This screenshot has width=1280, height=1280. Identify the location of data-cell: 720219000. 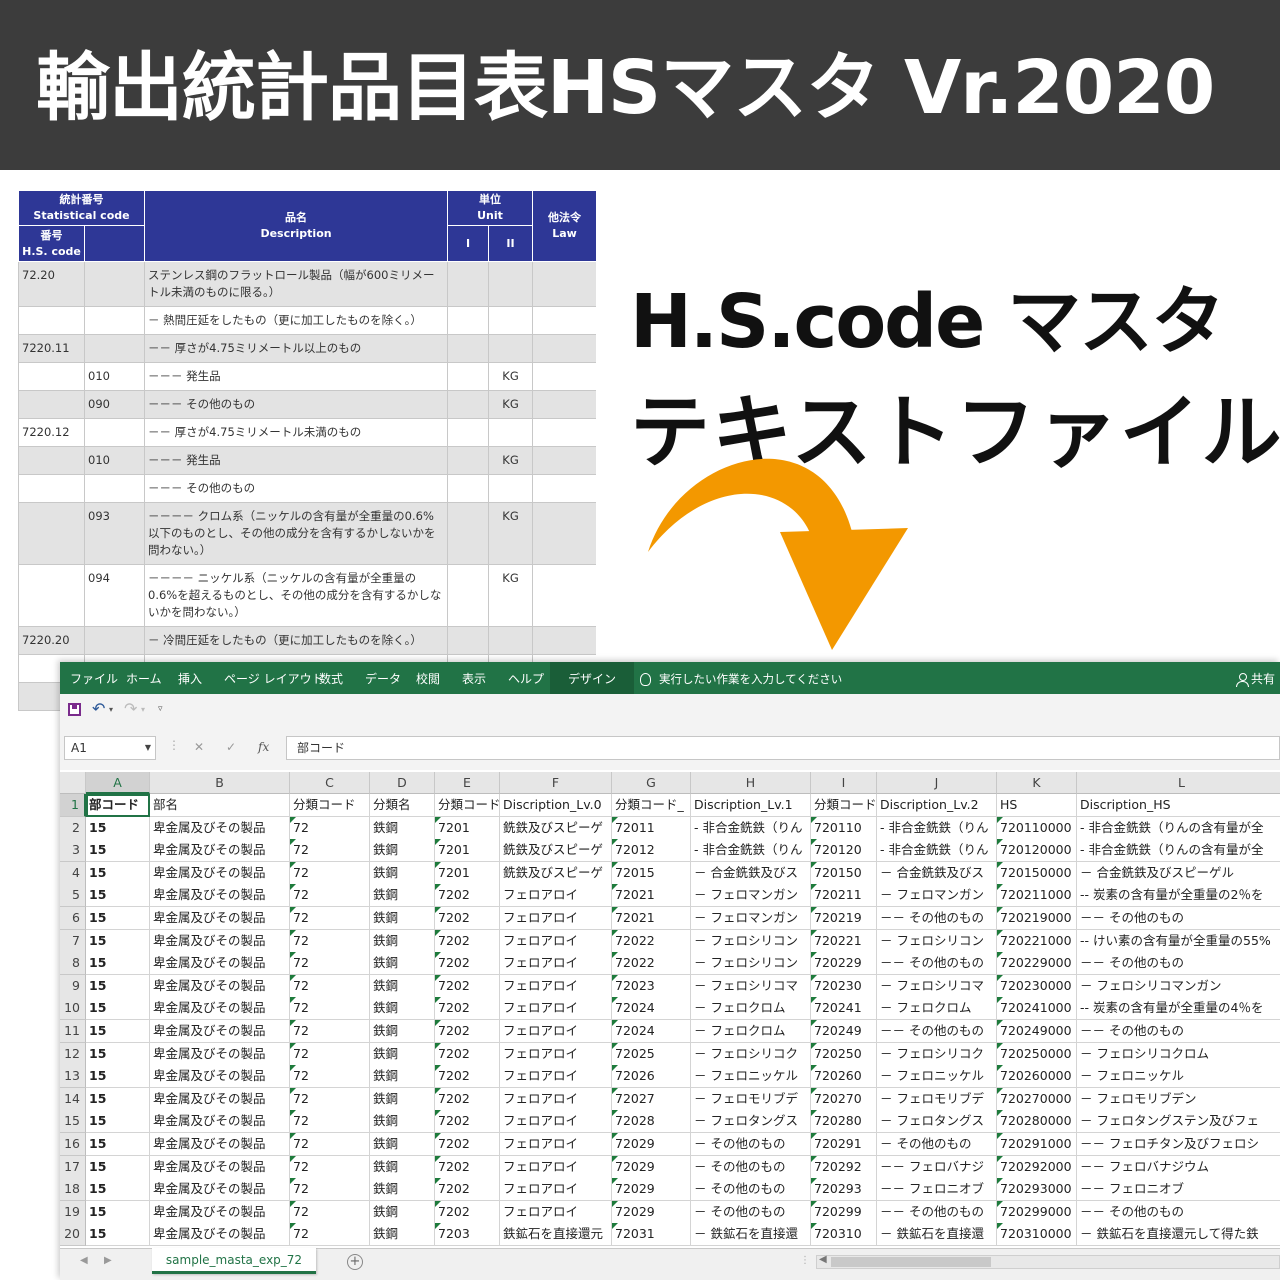
(1037, 918).